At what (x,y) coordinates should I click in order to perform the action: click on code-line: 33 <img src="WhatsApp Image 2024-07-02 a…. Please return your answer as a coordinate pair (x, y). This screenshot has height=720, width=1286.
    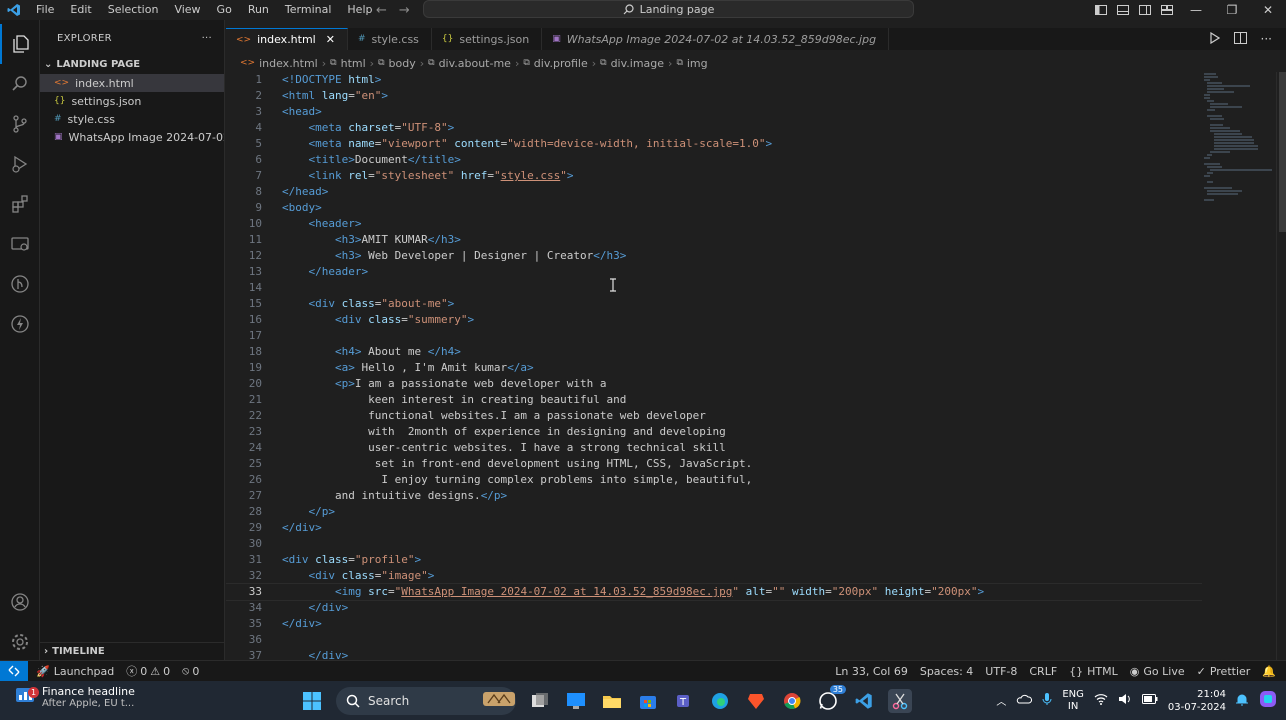
    Looking at the image, I should click on (714, 592).